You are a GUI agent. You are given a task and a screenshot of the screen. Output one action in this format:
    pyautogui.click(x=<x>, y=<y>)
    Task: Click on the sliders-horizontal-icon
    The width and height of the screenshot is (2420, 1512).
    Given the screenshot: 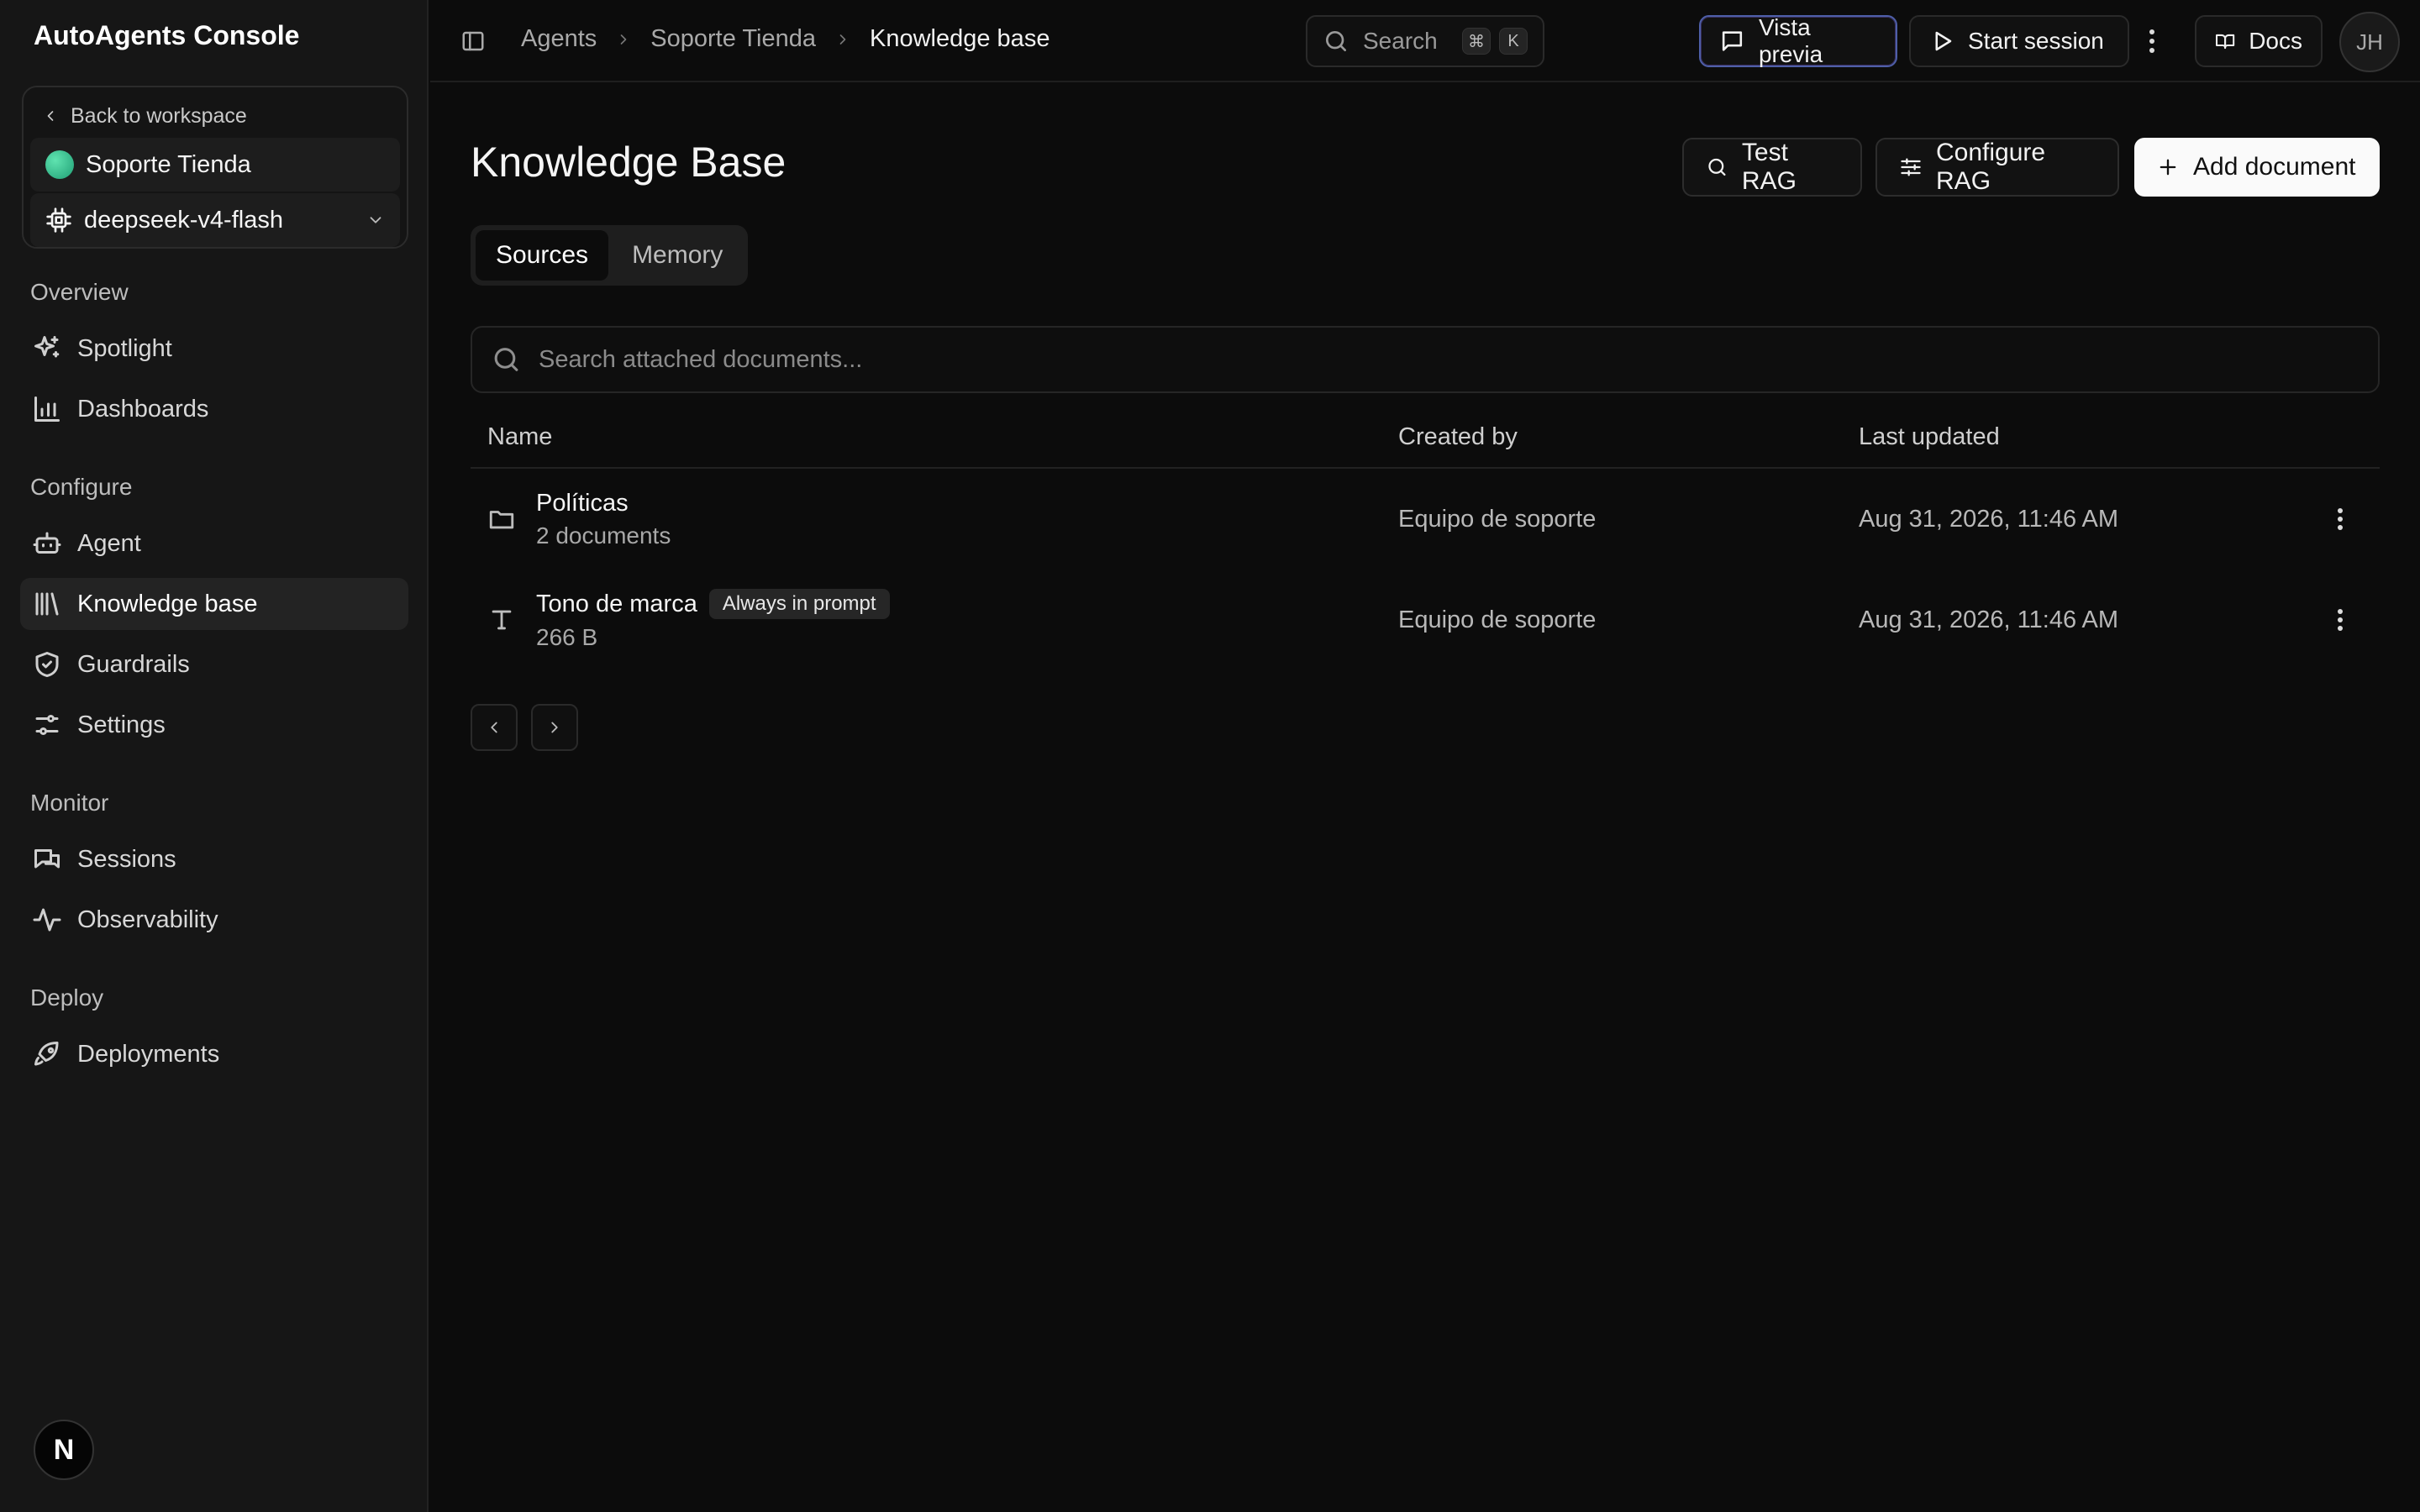 What is the action you would take?
    pyautogui.click(x=1911, y=167)
    